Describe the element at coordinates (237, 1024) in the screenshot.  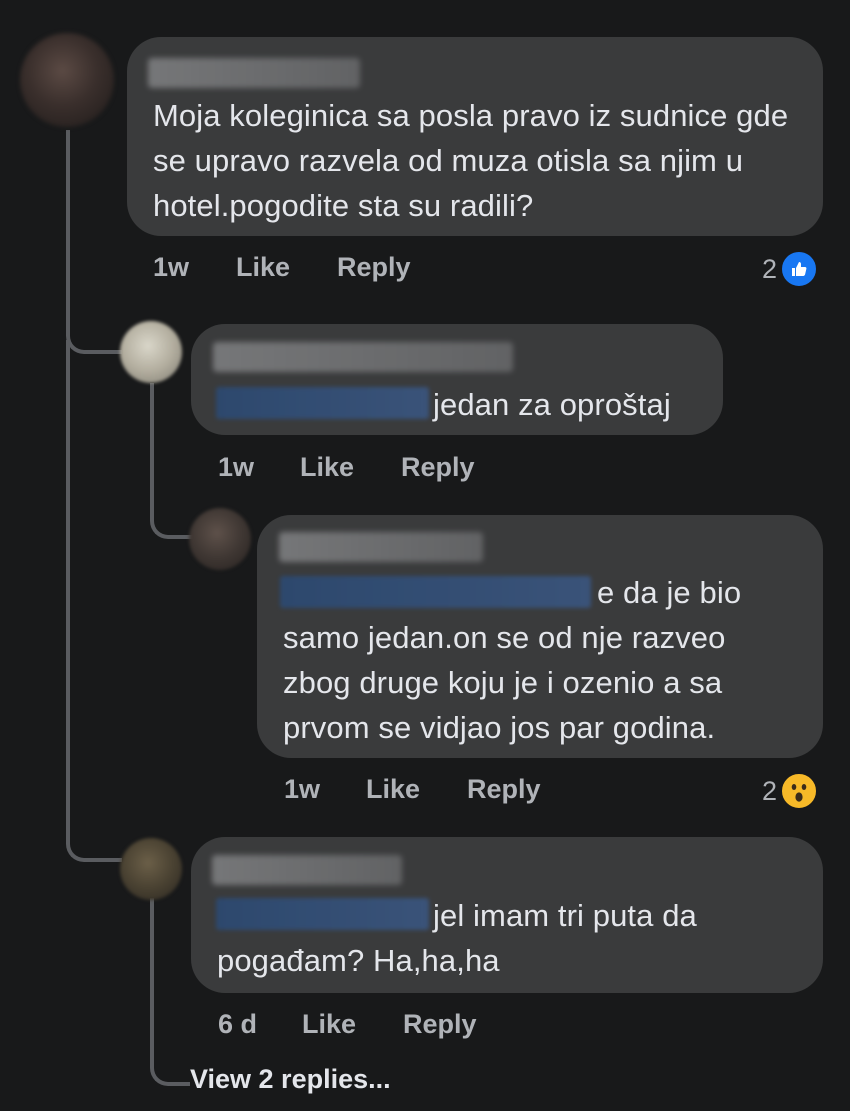
I see `comment-time: 6 d` at that location.